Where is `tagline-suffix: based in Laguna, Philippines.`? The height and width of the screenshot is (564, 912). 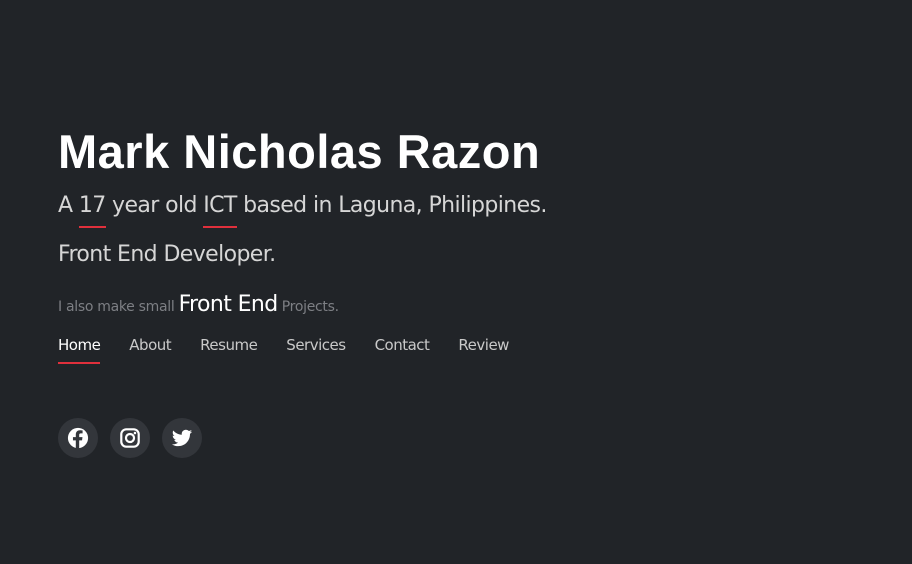 tagline-suffix: based in Laguna, Philippines. is located at coordinates (391, 205).